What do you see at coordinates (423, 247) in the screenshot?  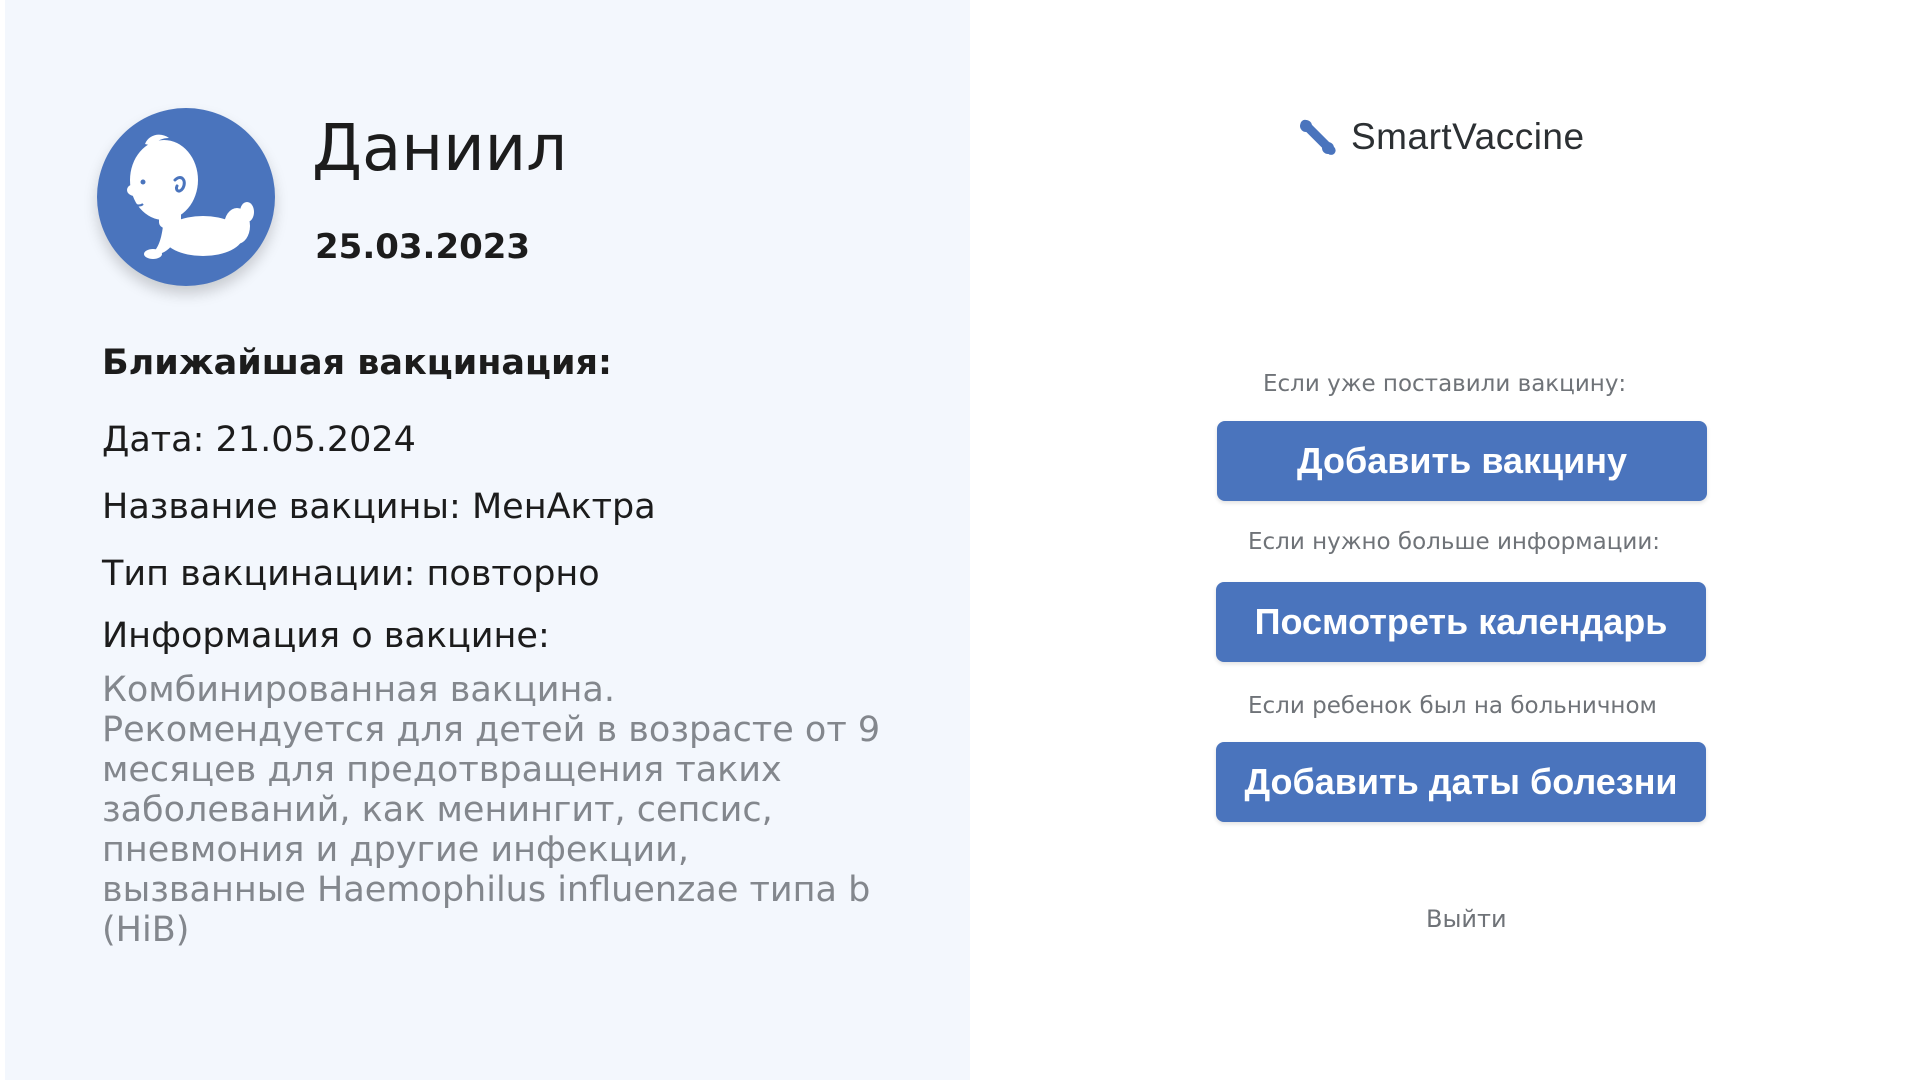 I see `child-birthdate: 25.03.2023` at bounding box center [423, 247].